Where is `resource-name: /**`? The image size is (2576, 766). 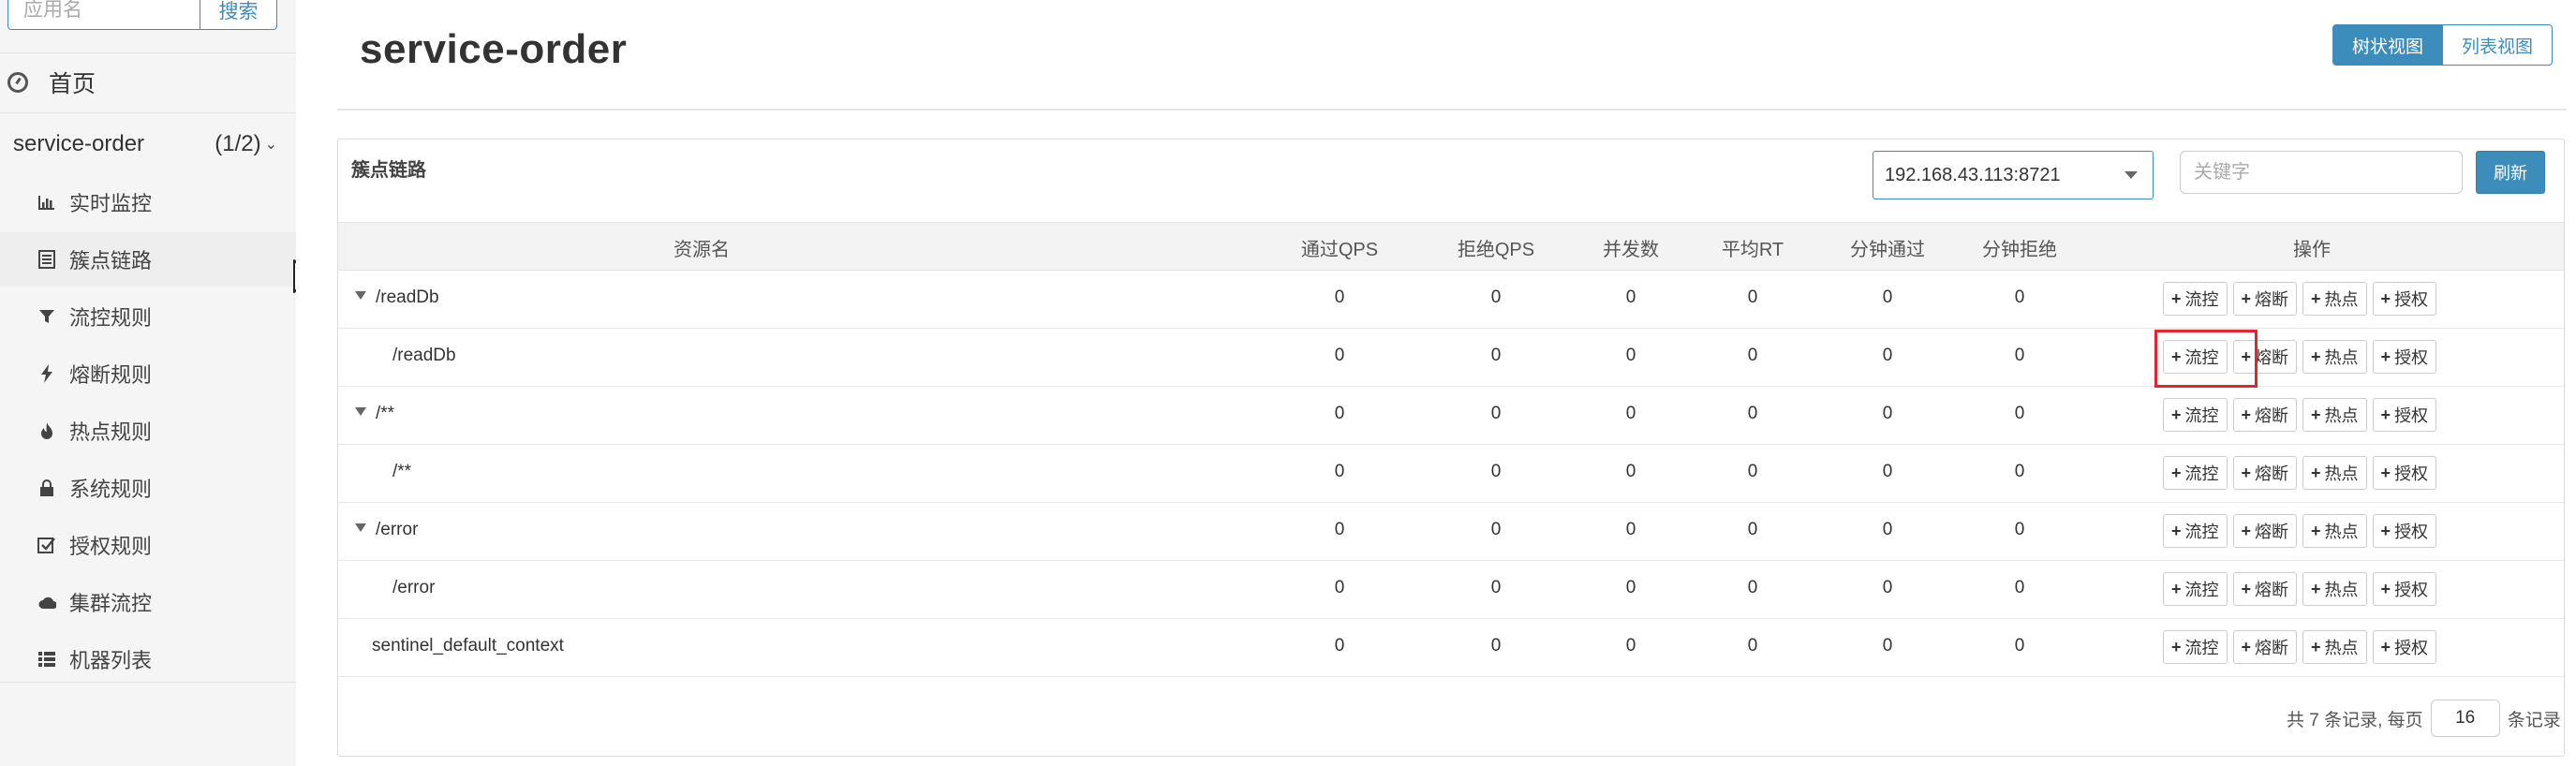 resource-name: /** is located at coordinates (402, 471).